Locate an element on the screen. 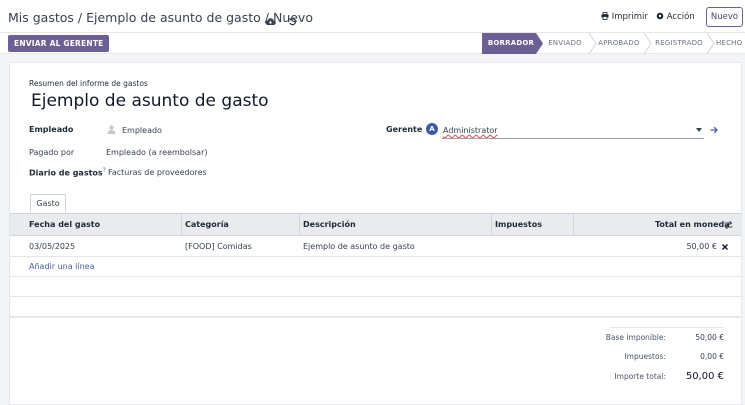 The height and width of the screenshot is (405, 745). stage-draft: BORRADOR is located at coordinates (511, 43).